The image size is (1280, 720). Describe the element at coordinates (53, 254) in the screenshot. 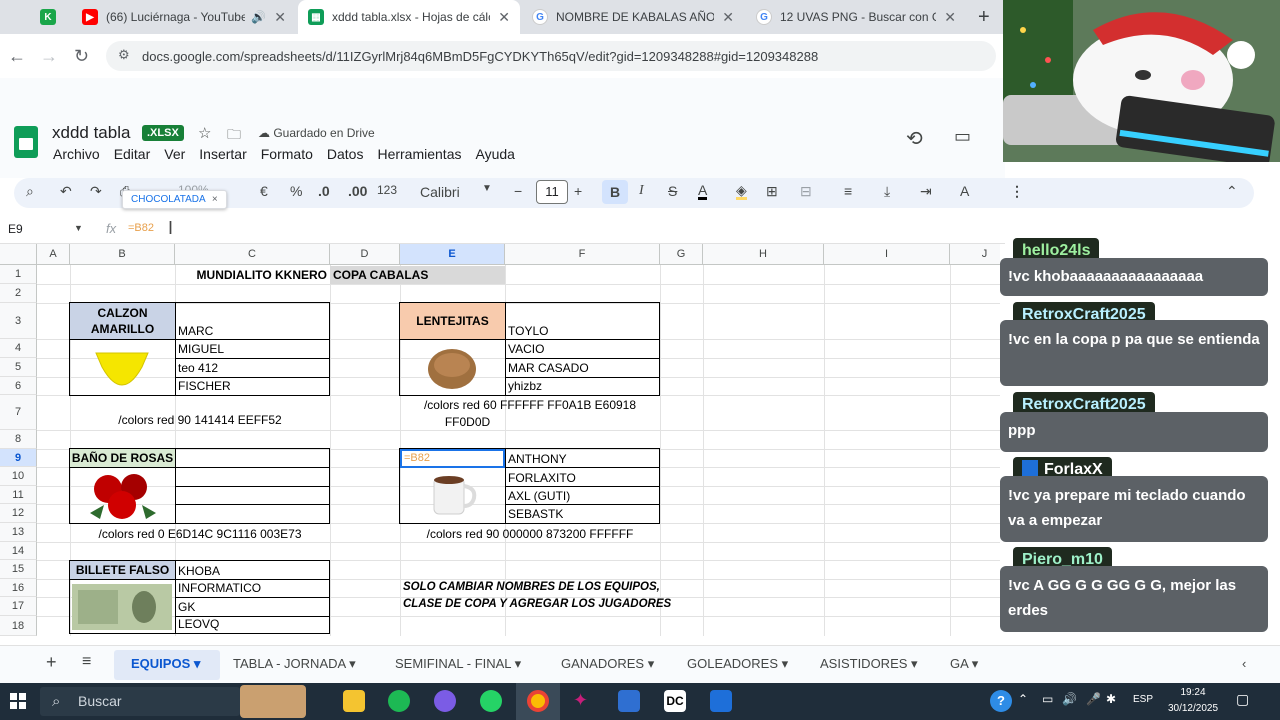

I see `column-header: A` at that location.